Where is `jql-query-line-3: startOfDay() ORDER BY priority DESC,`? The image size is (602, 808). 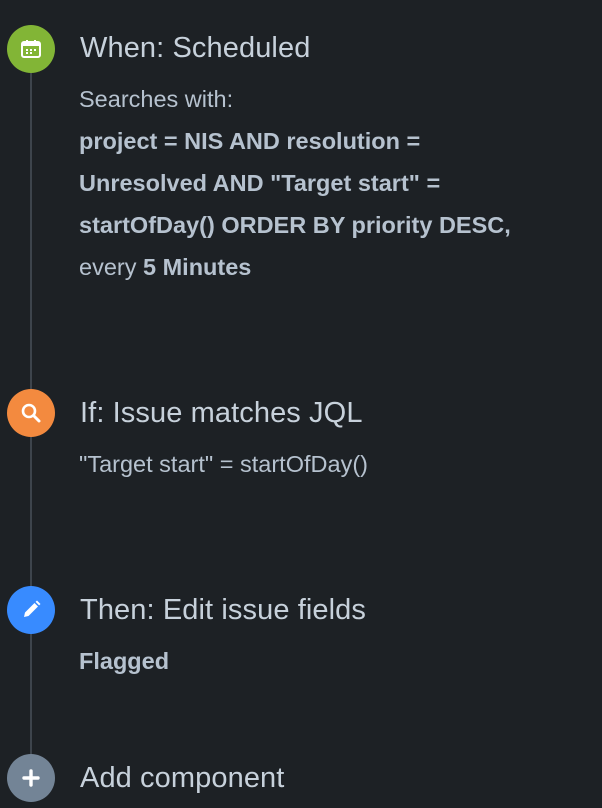 jql-query-line-3: startOfDay() ORDER BY priority DESC, is located at coordinates (295, 225).